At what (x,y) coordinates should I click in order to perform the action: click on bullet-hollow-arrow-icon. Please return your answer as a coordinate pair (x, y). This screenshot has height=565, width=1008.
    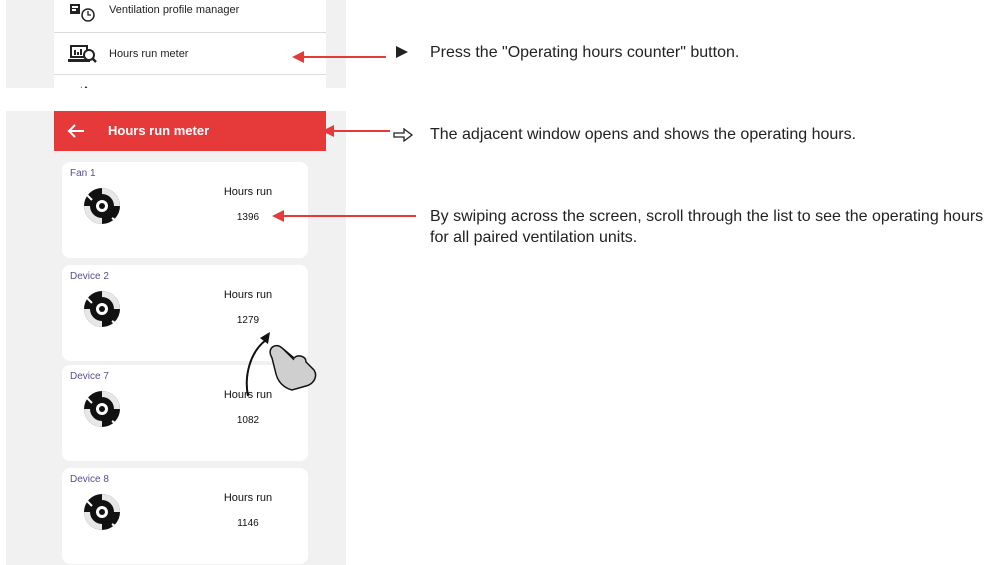
    Looking at the image, I should click on (403, 135).